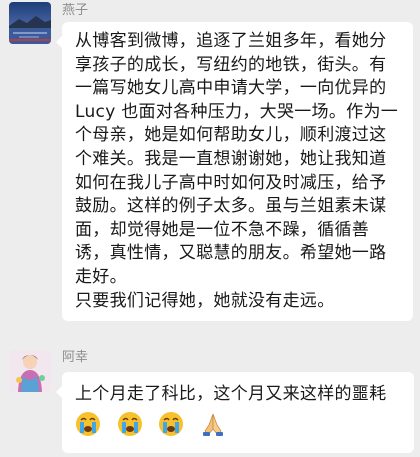 The image size is (420, 457). I want to click on sender-name: 燕子, so click(75, 10).